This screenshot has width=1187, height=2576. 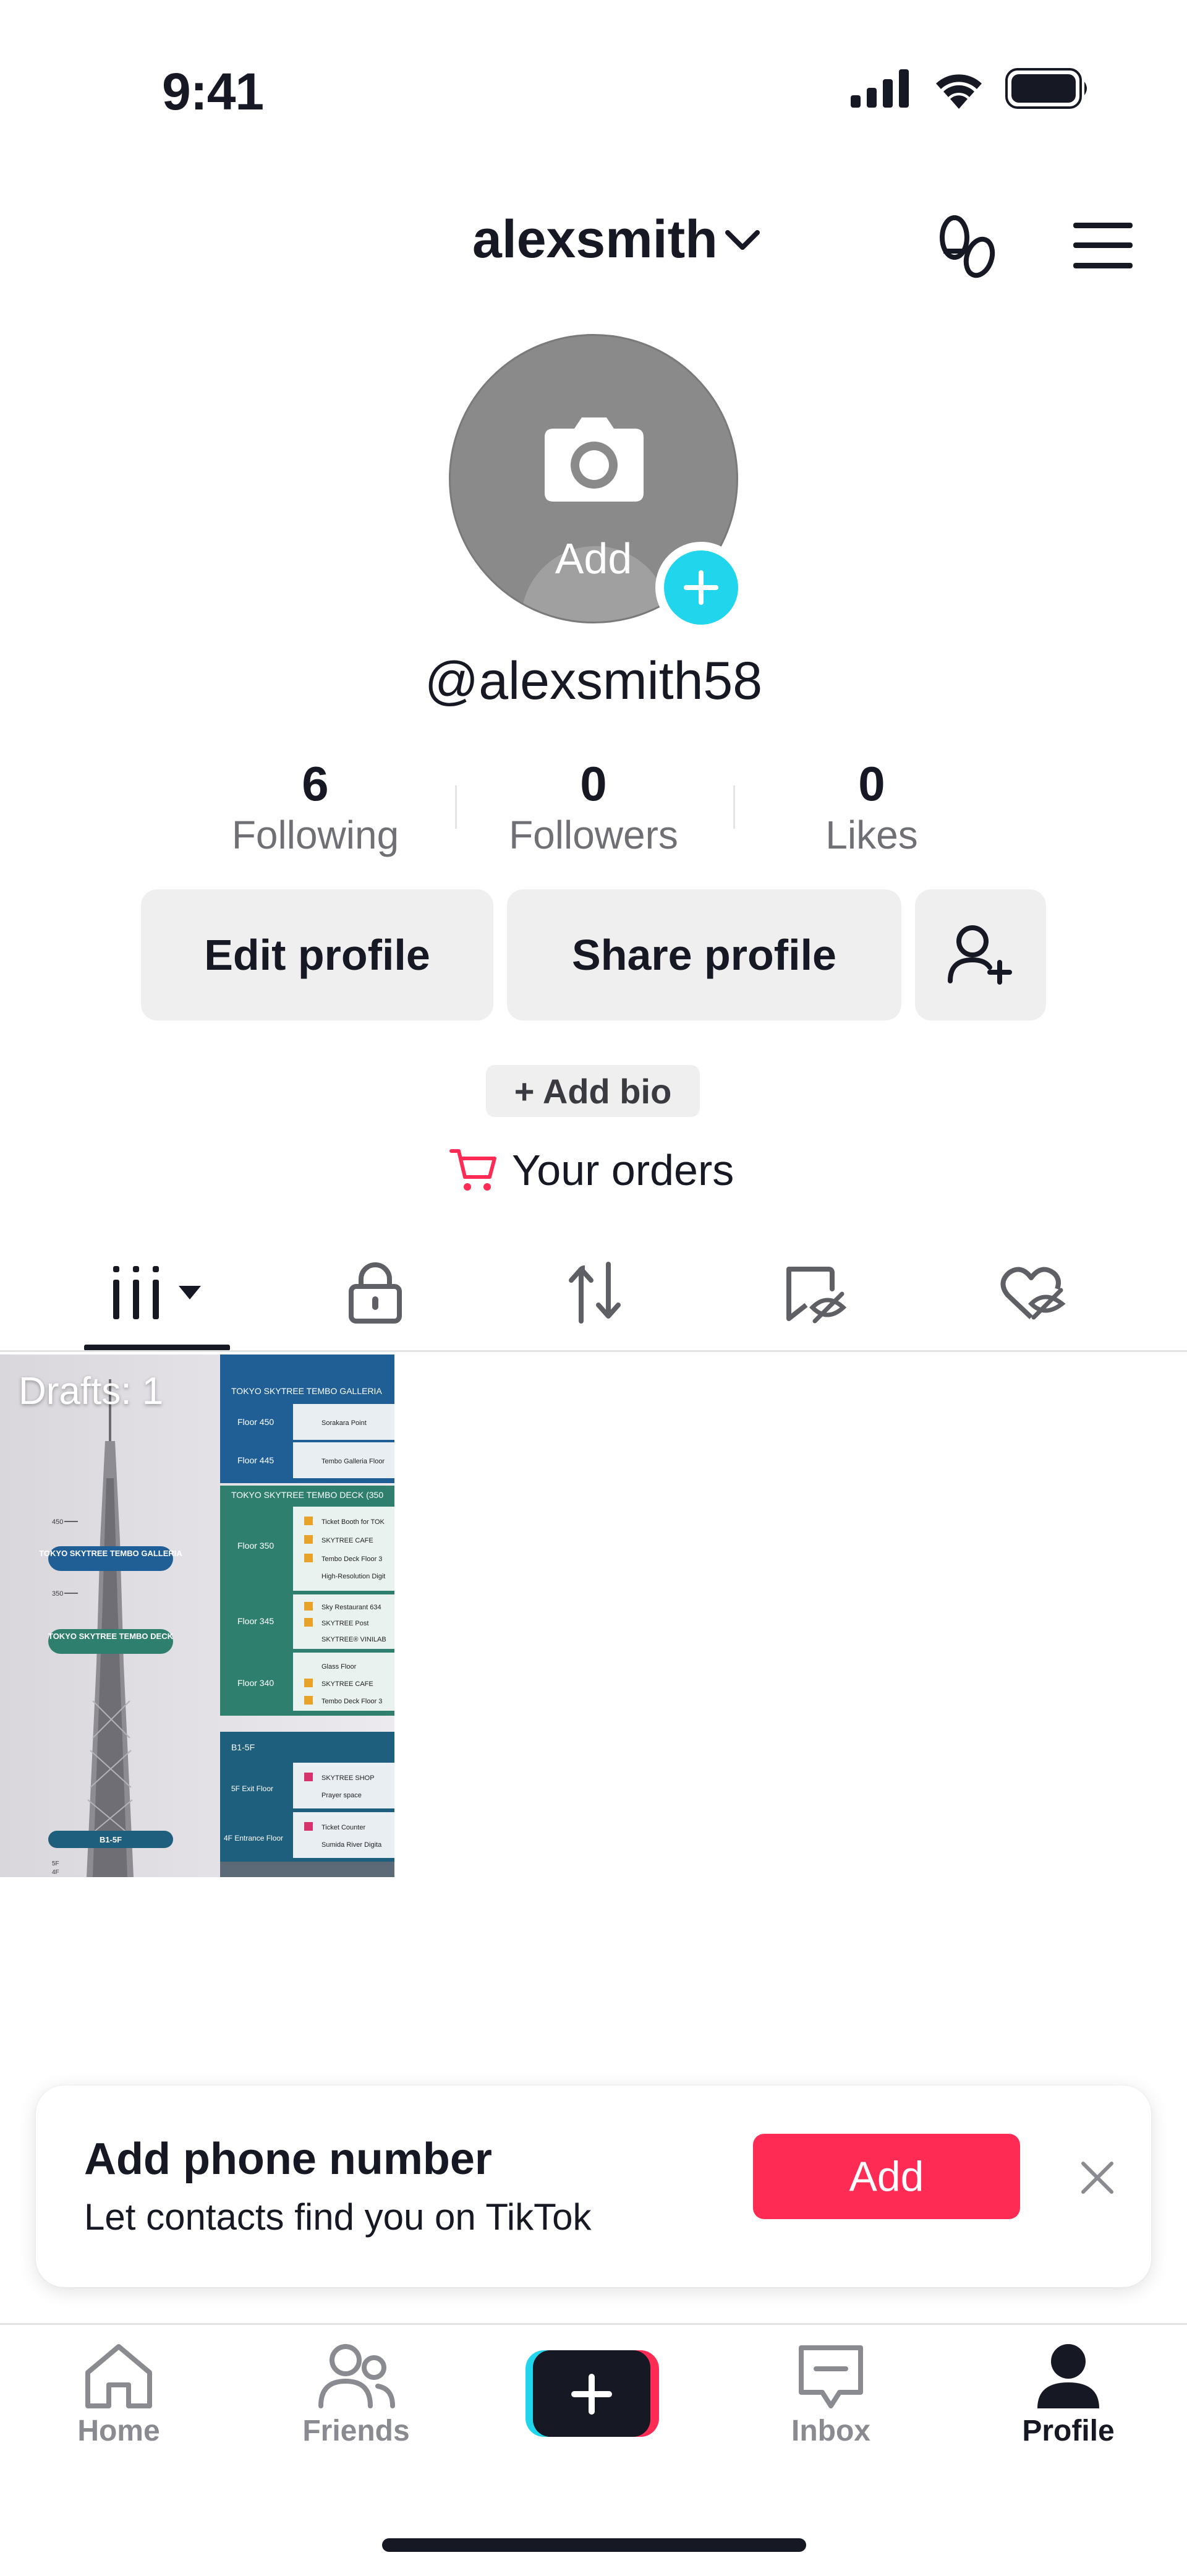 What do you see at coordinates (595, 239) in the screenshot?
I see `username-label: alexsmith` at bounding box center [595, 239].